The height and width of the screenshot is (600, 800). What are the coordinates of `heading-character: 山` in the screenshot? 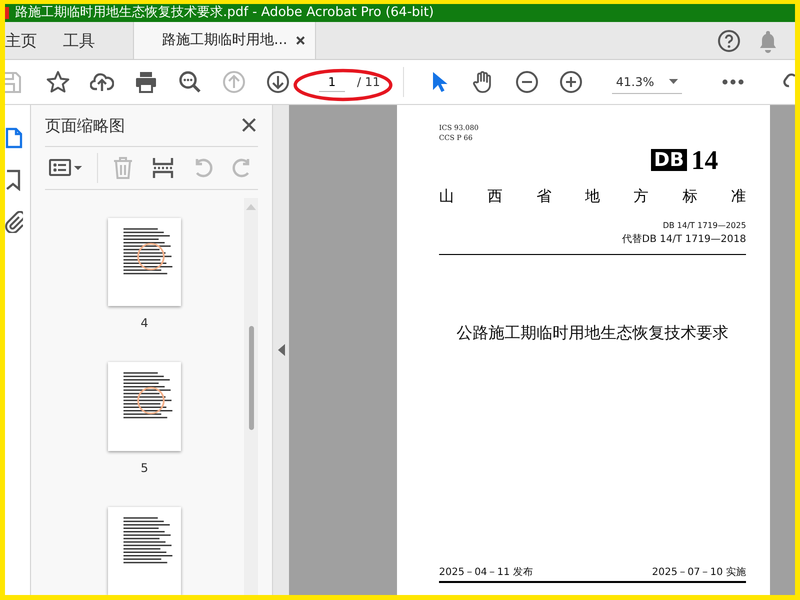 It's located at (446, 196).